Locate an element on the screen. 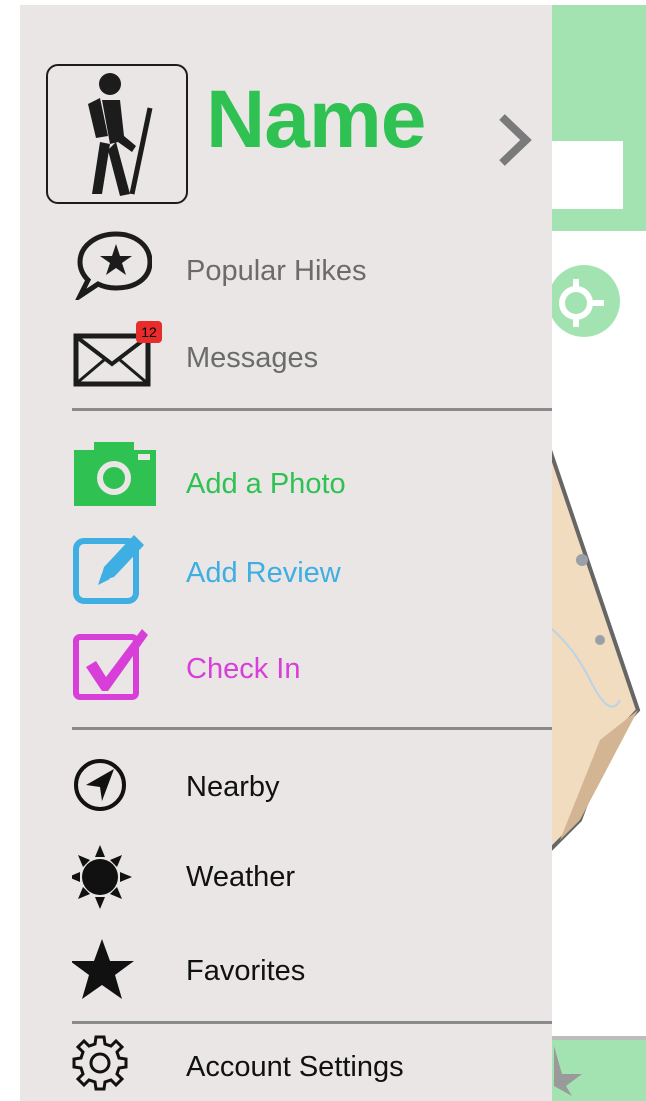  checkbox-icon is located at coordinates (112, 663).